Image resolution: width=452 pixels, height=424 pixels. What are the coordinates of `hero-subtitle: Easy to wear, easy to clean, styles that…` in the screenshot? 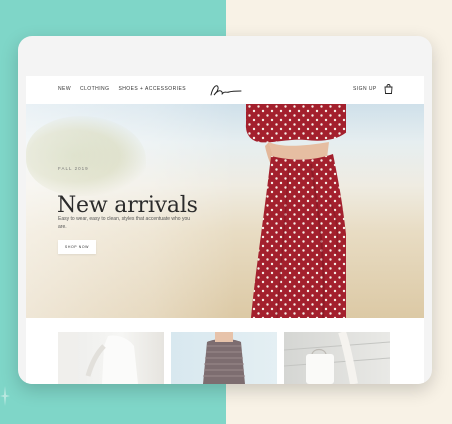 It's located at (124, 223).